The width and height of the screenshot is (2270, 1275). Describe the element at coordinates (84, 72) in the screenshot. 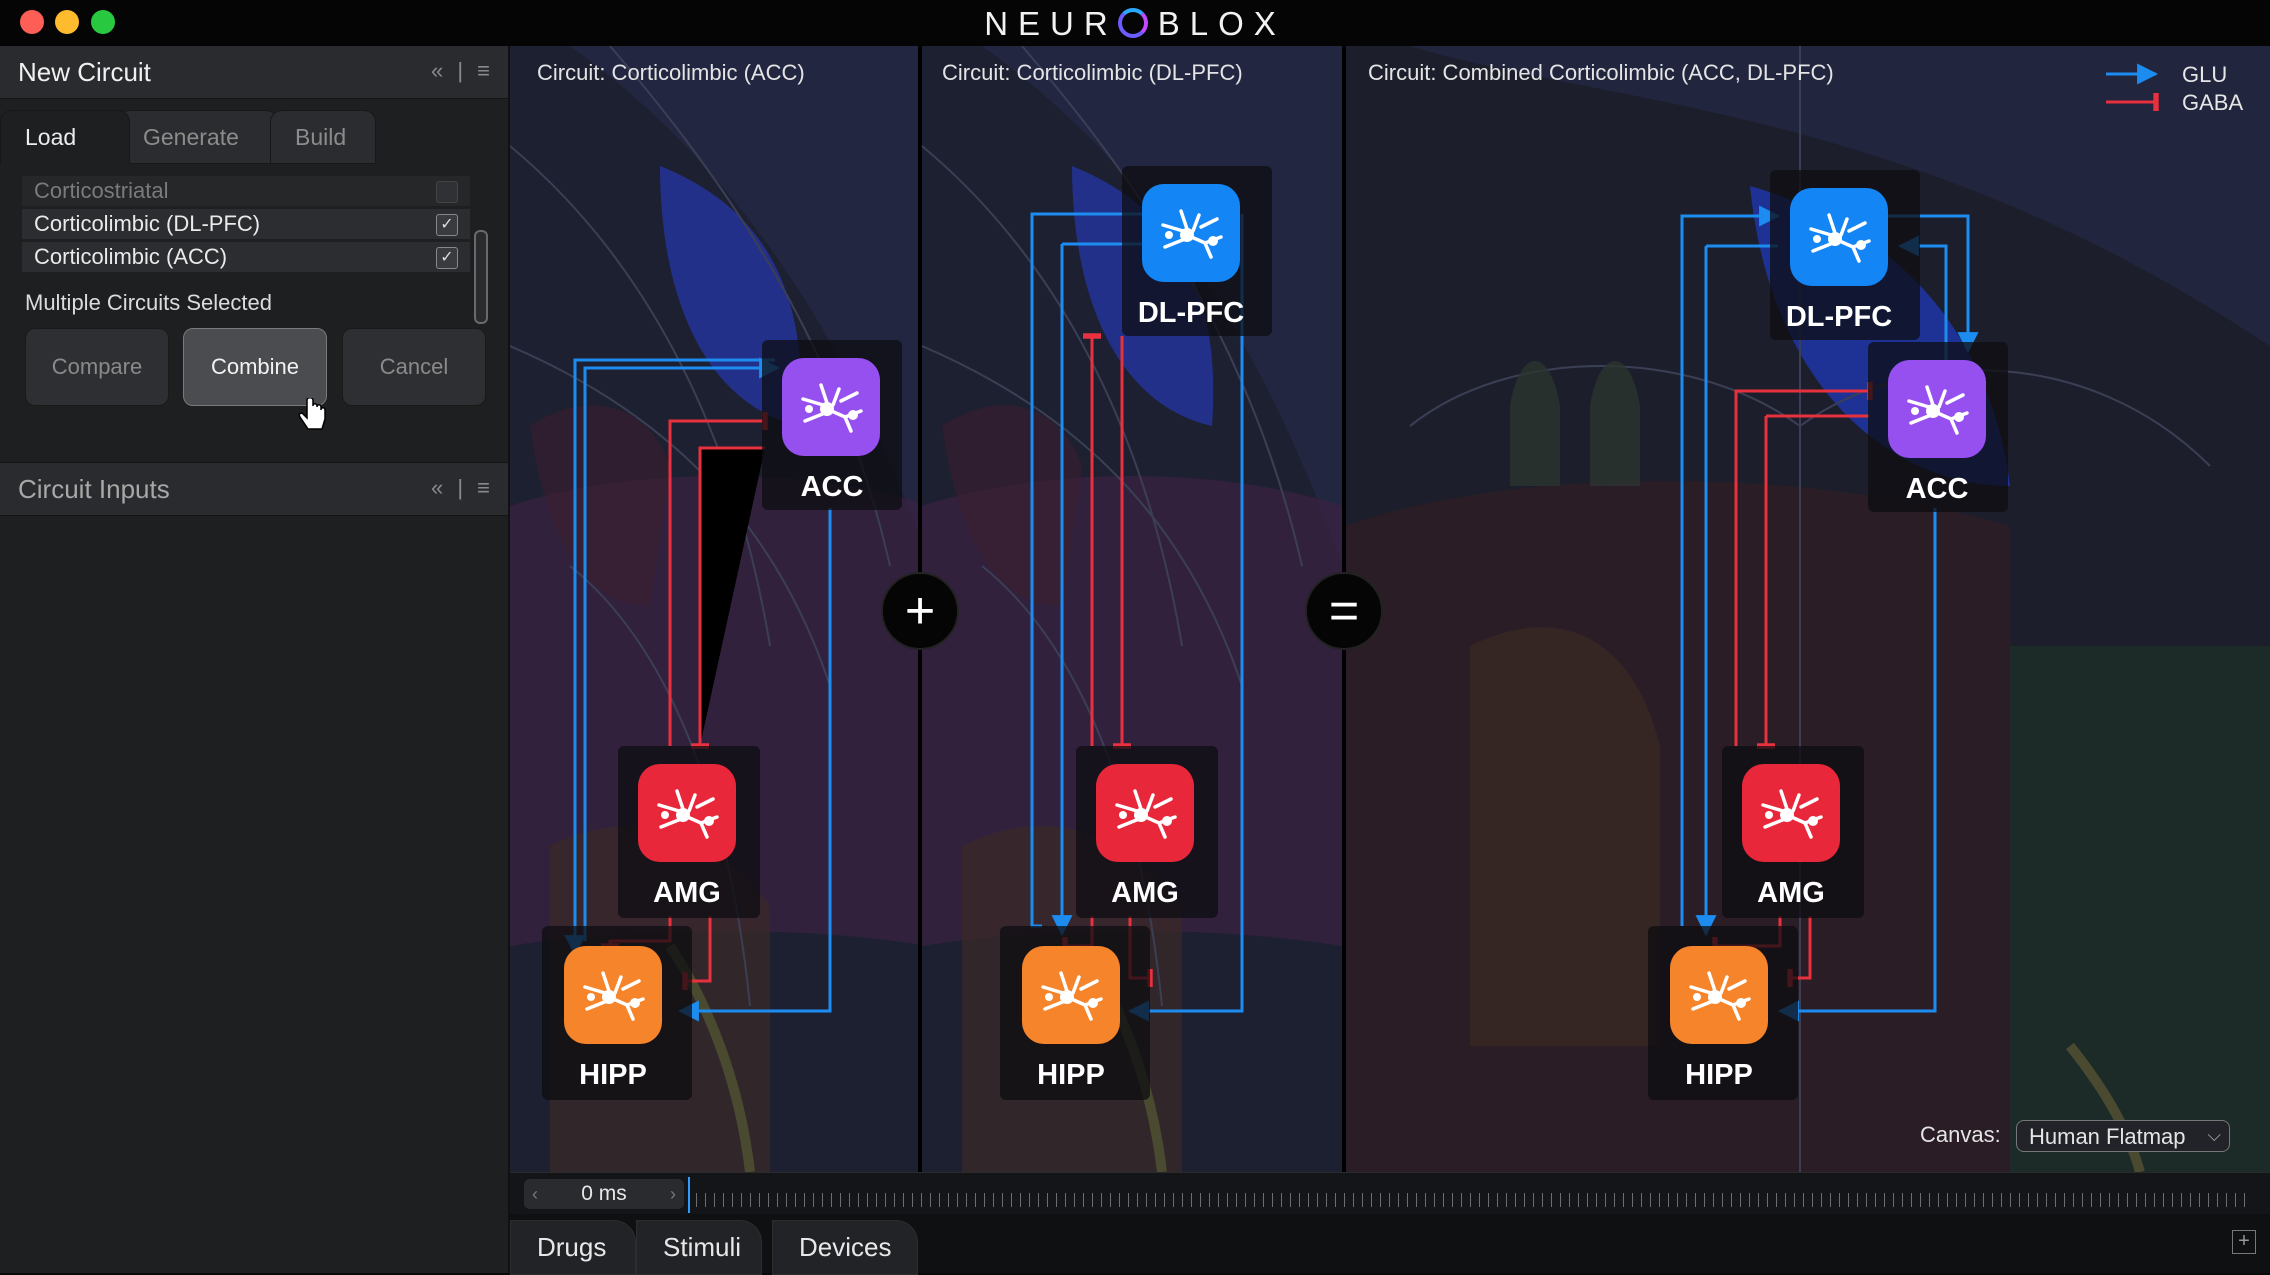

I see `new-circuit-title: New Circuit` at that location.